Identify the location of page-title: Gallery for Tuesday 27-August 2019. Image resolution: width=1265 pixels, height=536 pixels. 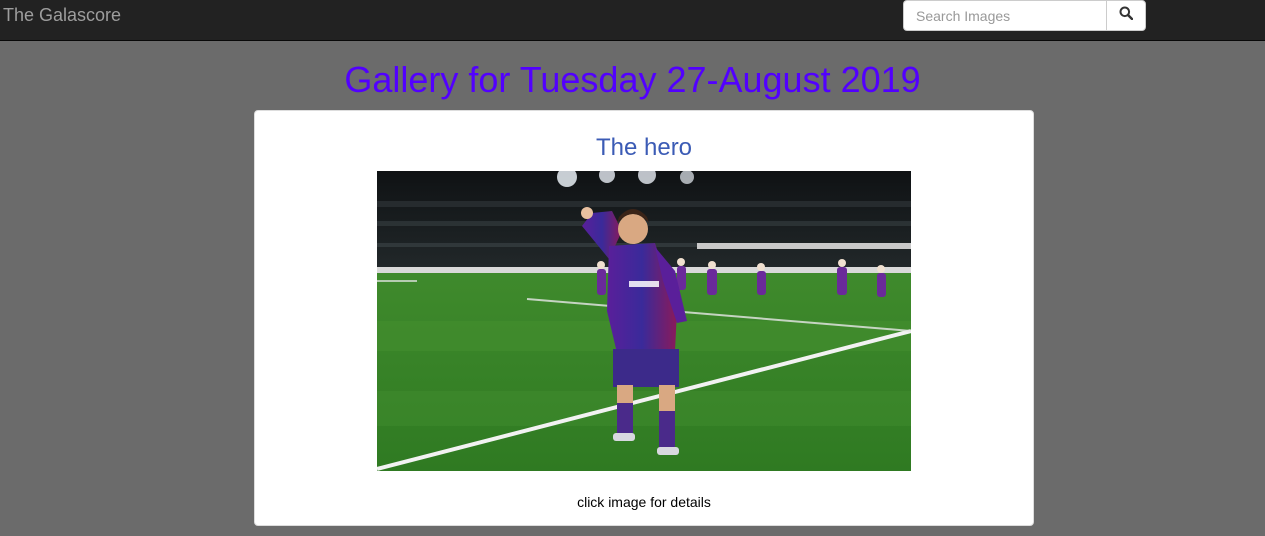
(632, 79).